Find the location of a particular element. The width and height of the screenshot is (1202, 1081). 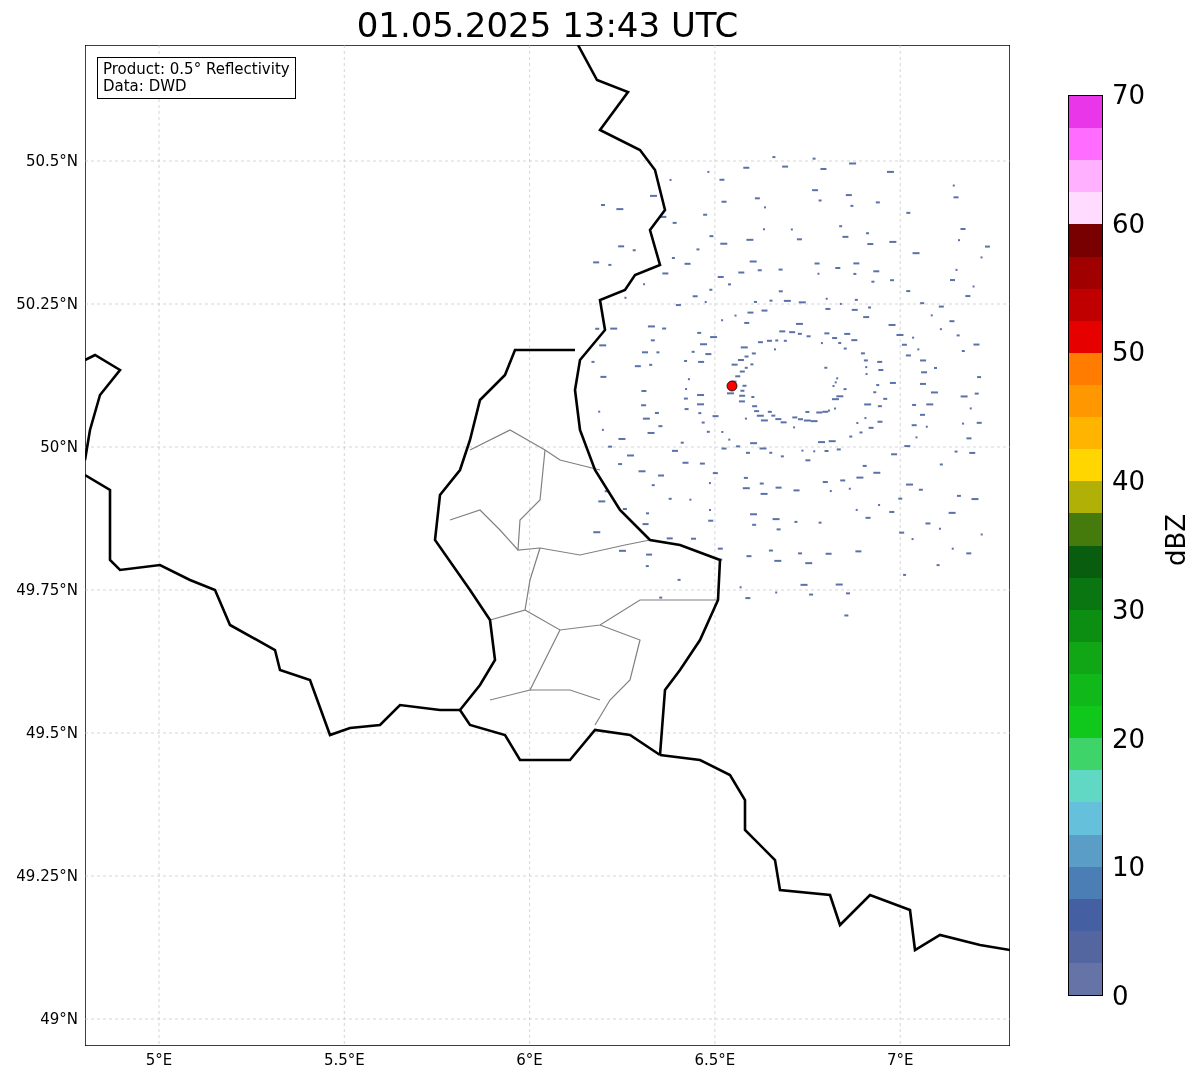

colorbar-tick-label: 0 is located at coordinates (1120, 996).